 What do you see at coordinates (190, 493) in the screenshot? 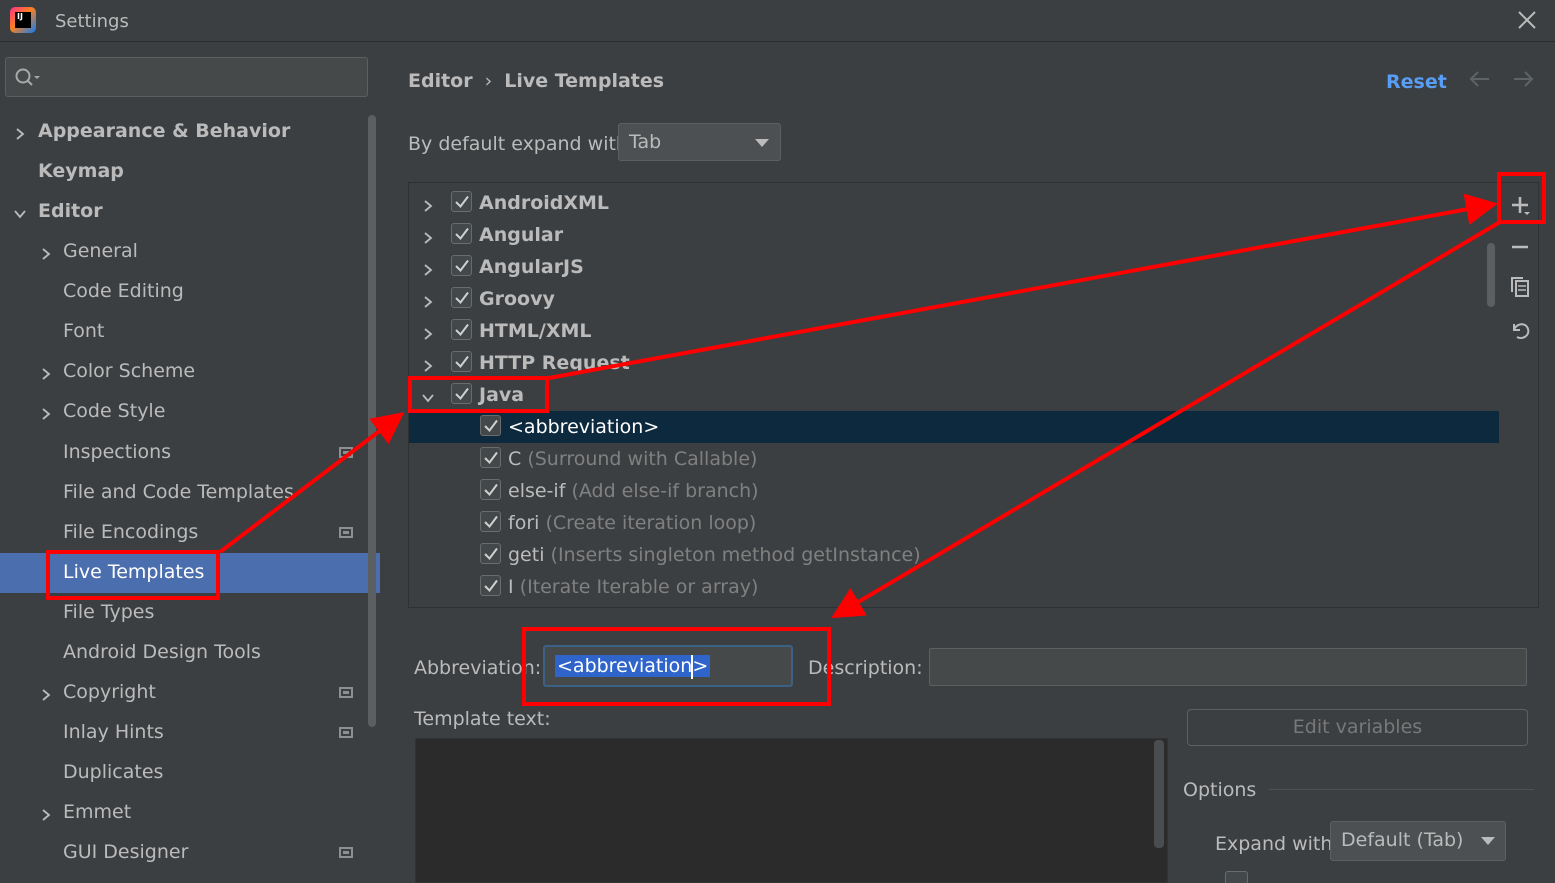
I see `sidebar-item-file-and-code-templates: File and Code Templates` at bounding box center [190, 493].